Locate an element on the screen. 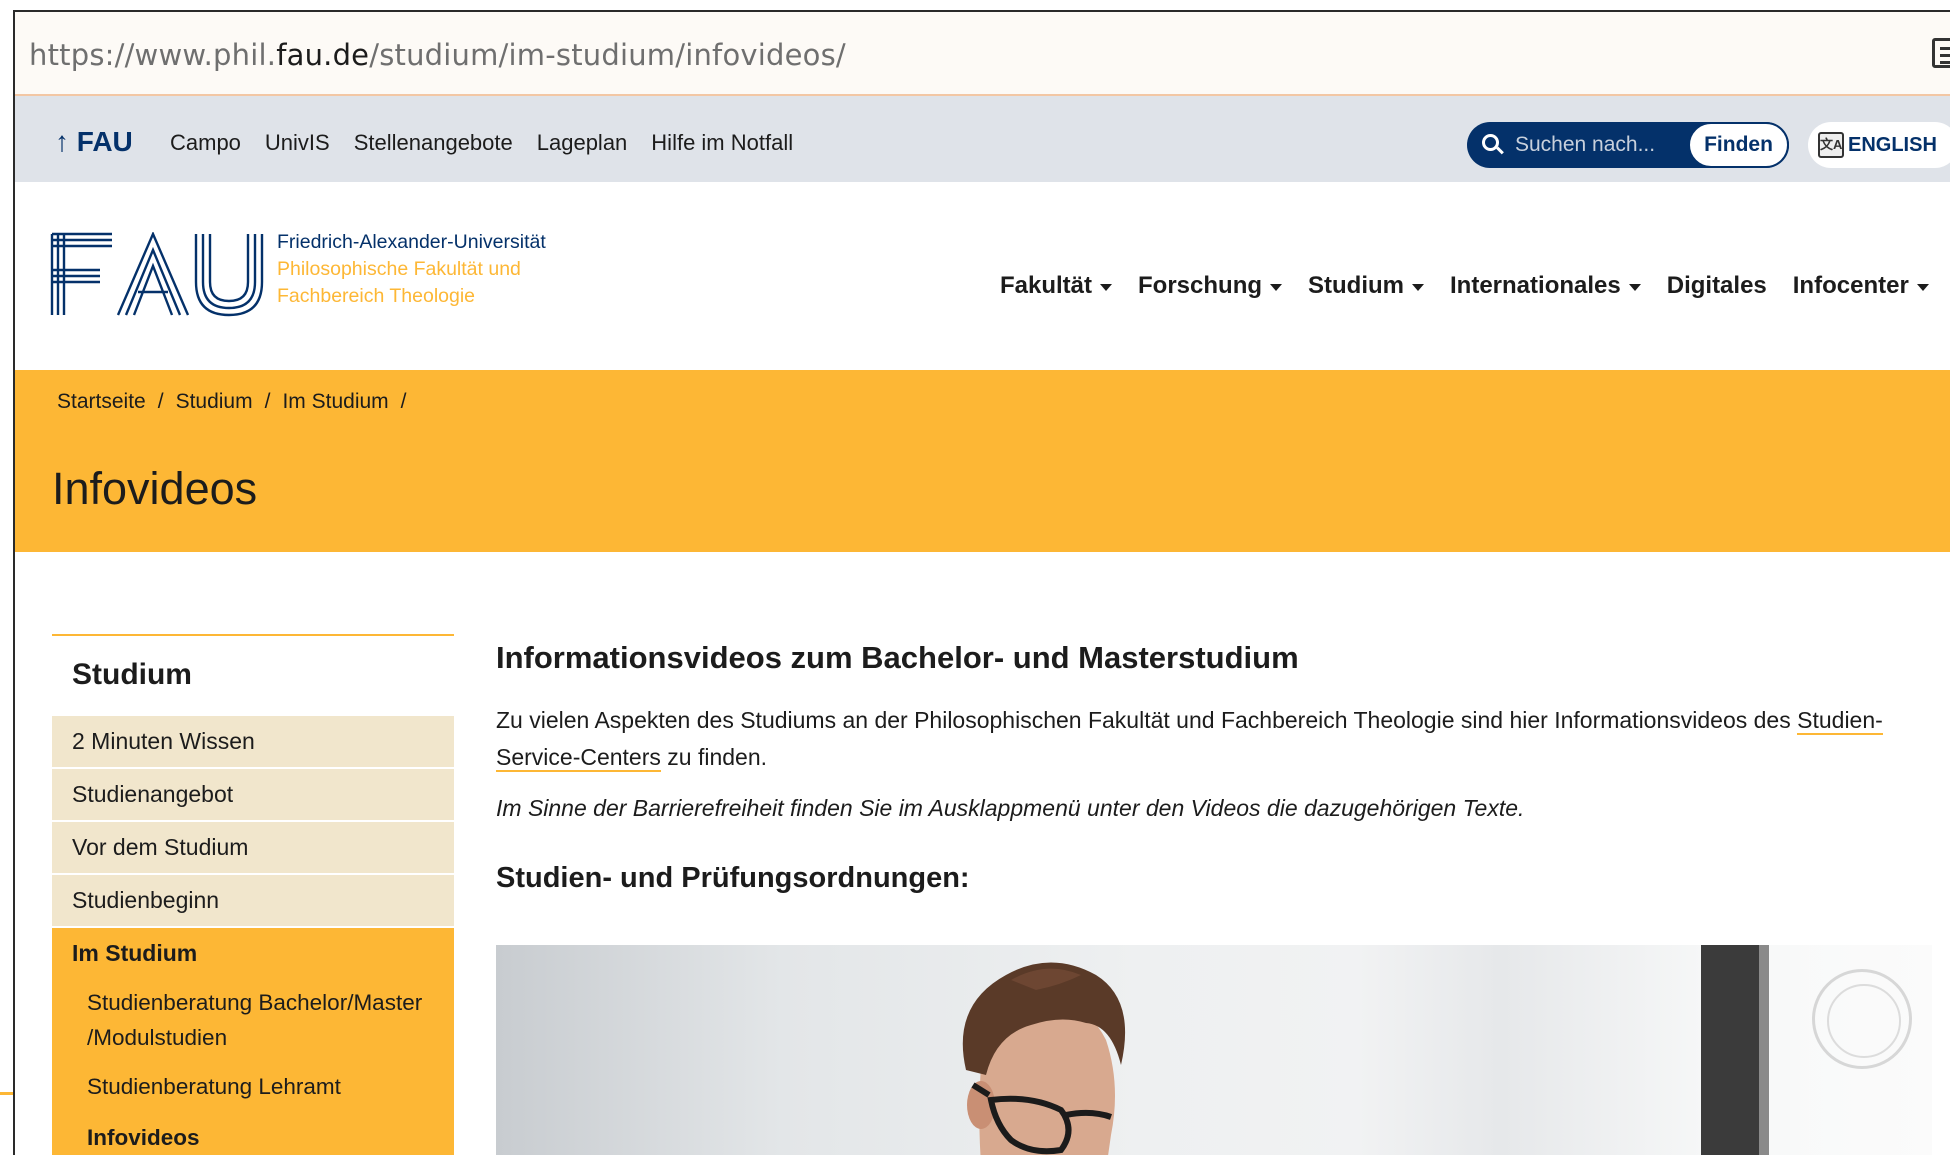 The image size is (1950, 1156). breadcrumb-studium: Studium is located at coordinates (214, 402).